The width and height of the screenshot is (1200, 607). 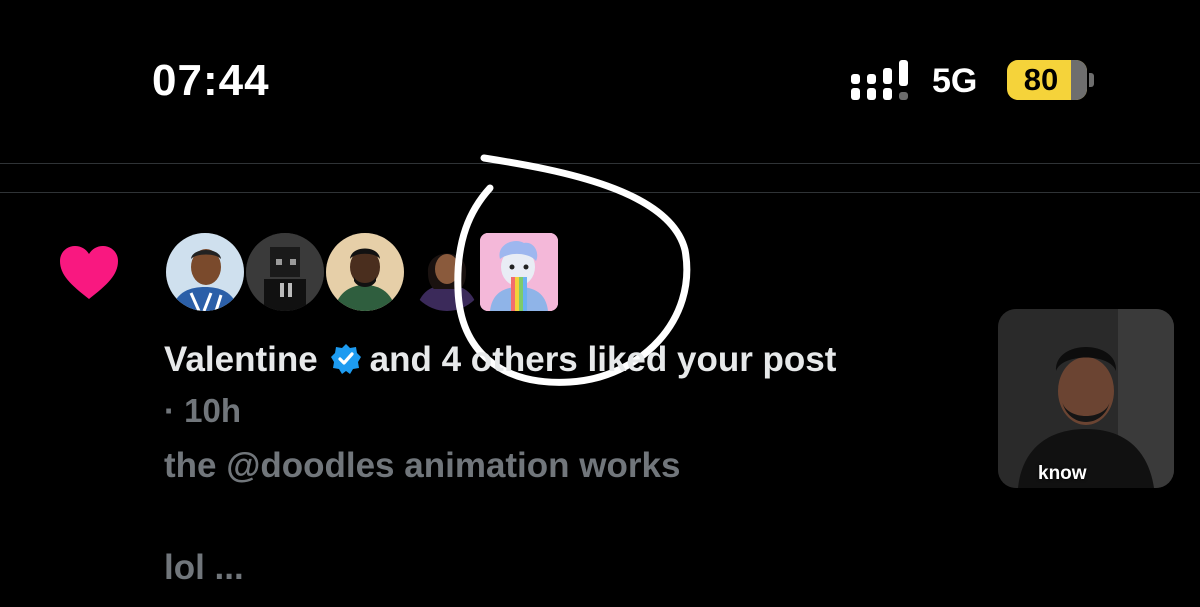 I want to click on notification-rest: and 4 others liked your post, so click(x=603, y=359).